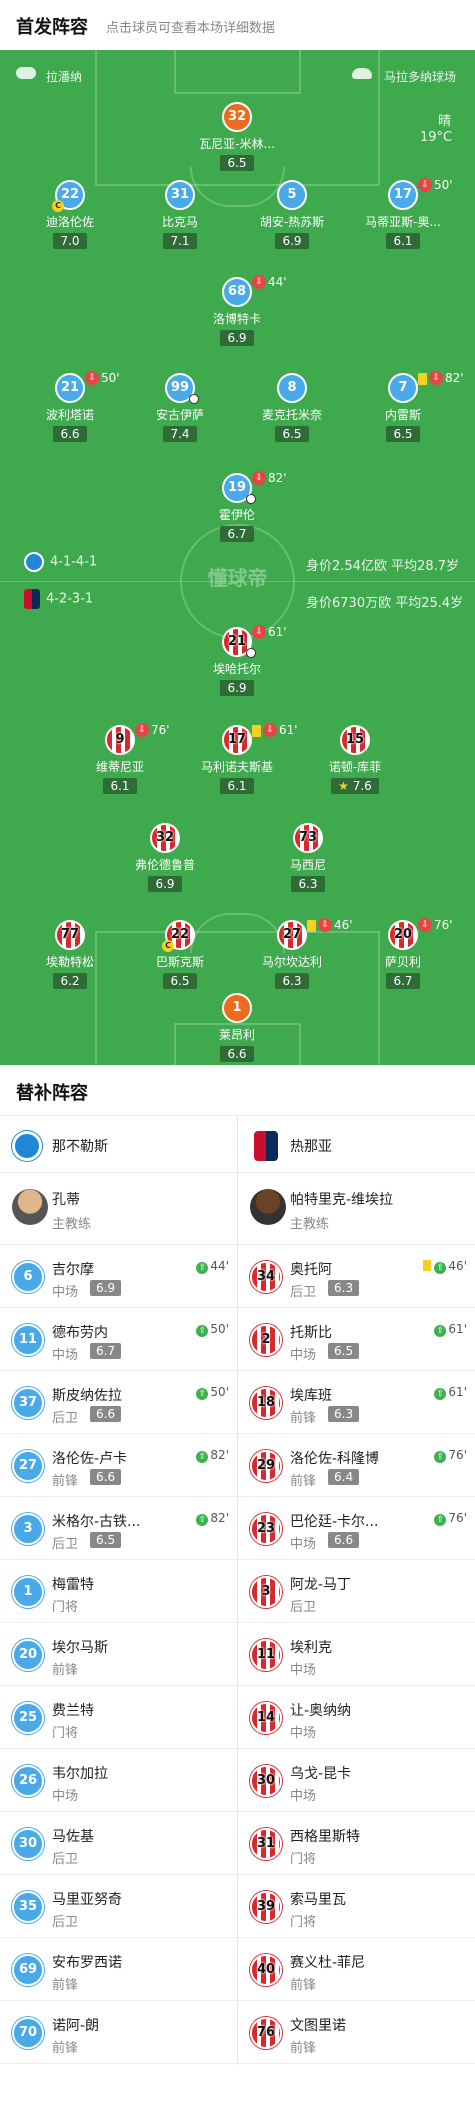 The height and width of the screenshot is (2117, 475). Describe the element at coordinates (118, 1654) in the screenshot. I see `sub-player-row: 20 埃尔马斯 前锋` at that location.